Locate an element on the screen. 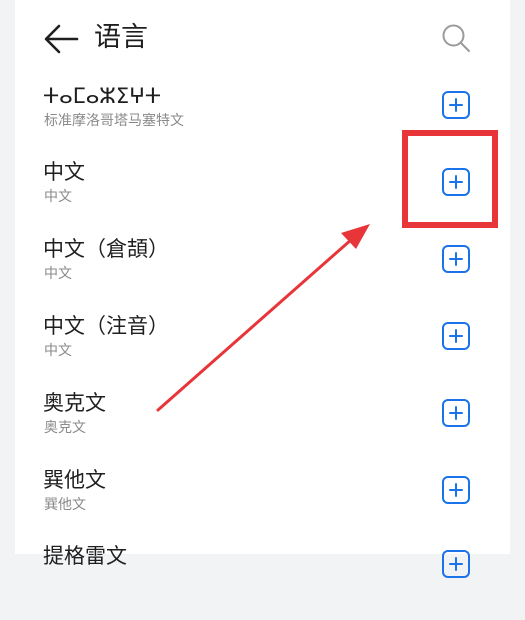 The height and width of the screenshot is (620, 525). language-name: 巽他文 is located at coordinates (74, 480).